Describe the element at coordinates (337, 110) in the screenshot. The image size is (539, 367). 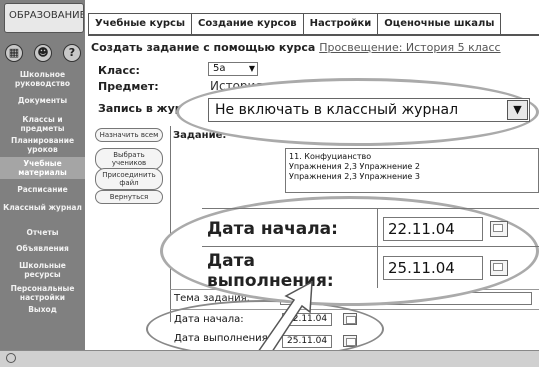
I see `journal-value: Не включать в классный журнал` at that location.